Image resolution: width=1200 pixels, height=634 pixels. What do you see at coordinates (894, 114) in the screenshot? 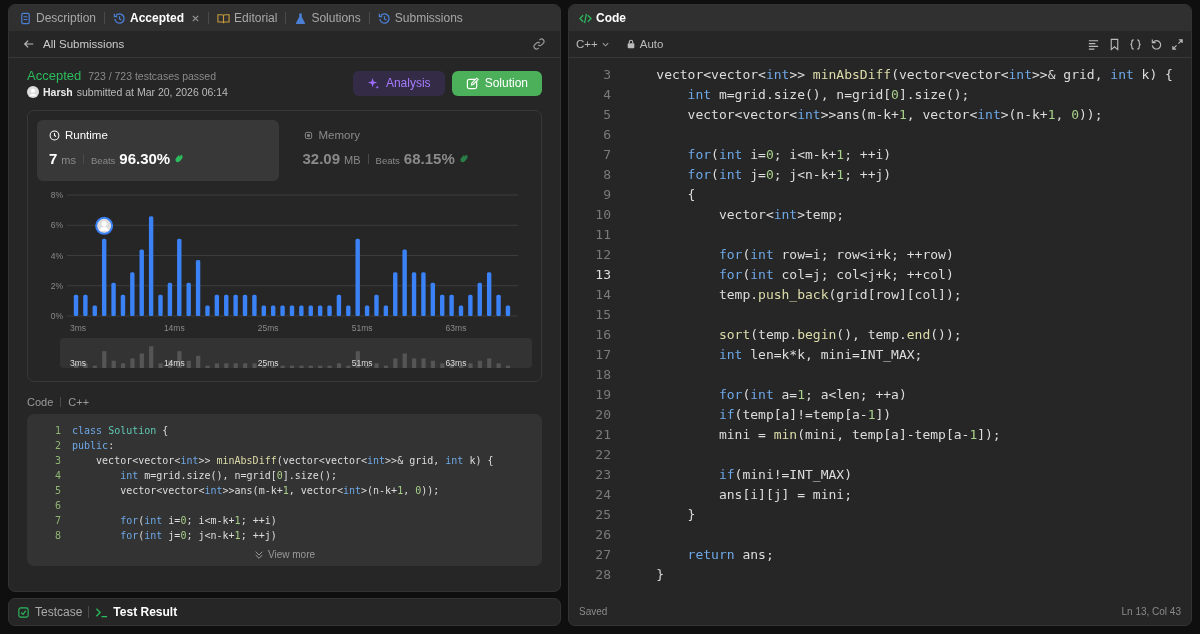
I see `code-line: vector<vector<int>>ans(m-k+1, vector<int>(n-k+1, 0));` at bounding box center [894, 114].